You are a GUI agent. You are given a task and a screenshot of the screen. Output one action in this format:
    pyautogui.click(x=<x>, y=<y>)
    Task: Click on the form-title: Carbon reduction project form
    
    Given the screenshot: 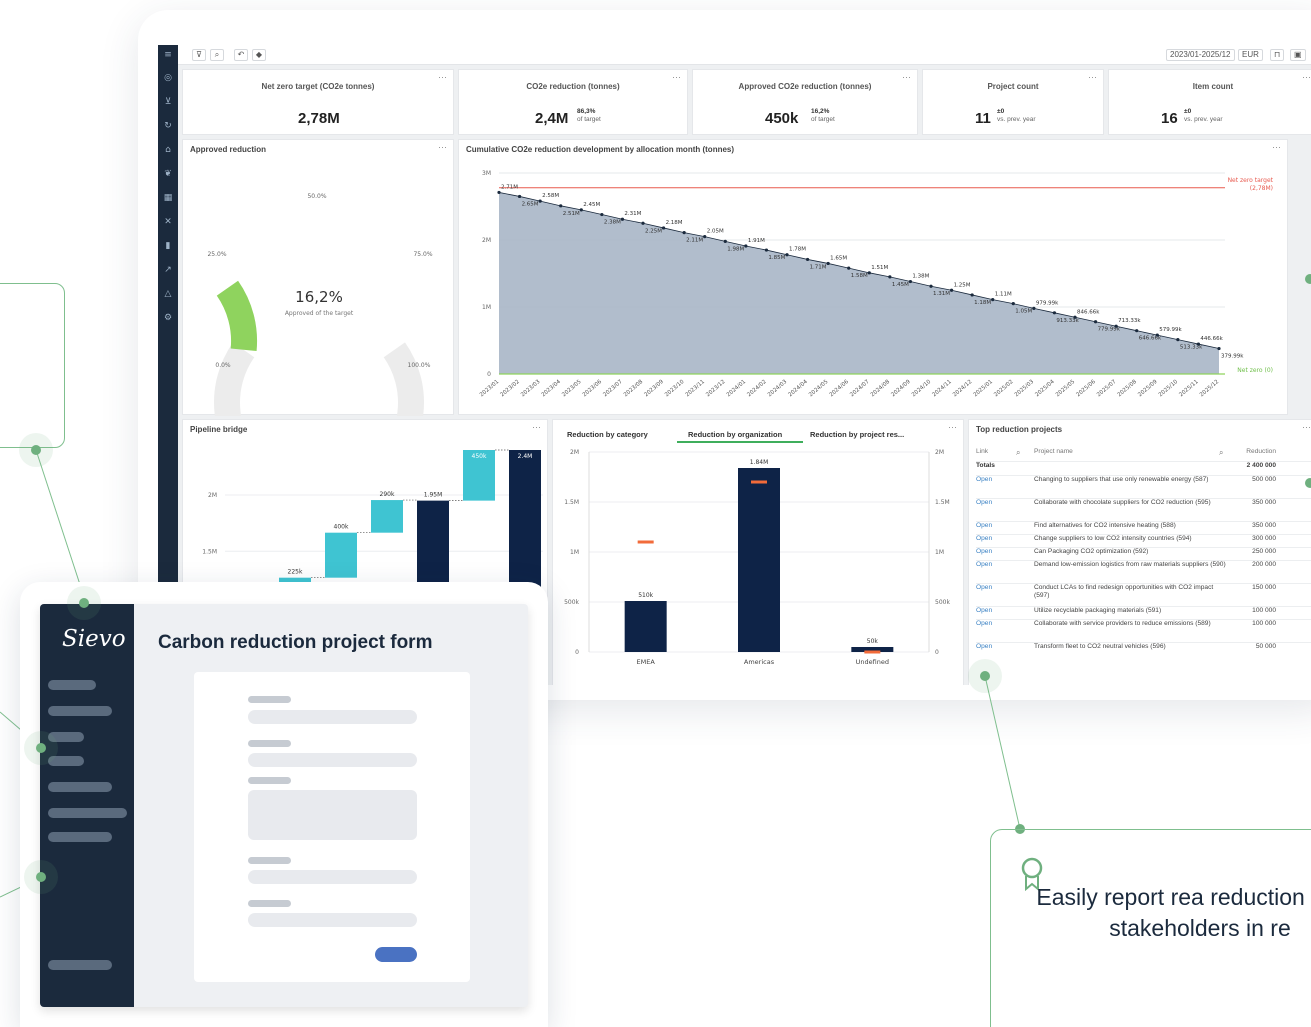 What is the action you would take?
    pyautogui.click(x=295, y=642)
    